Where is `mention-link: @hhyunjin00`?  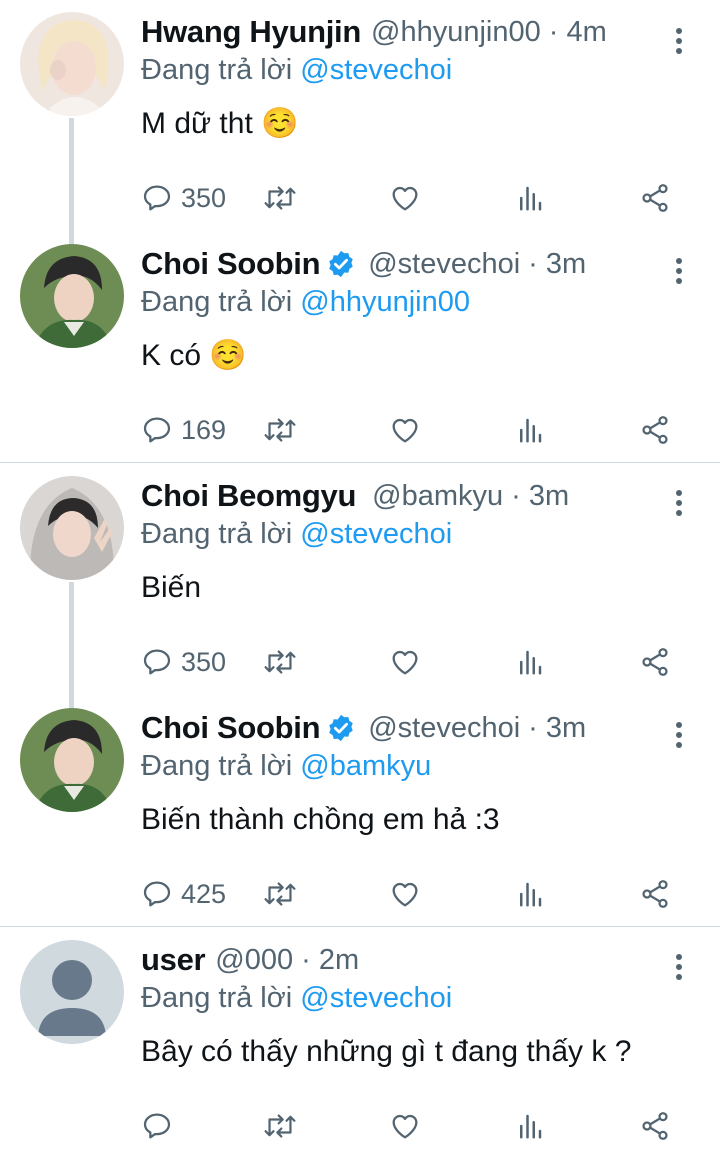
mention-link: @hhyunjin00 is located at coordinates (385, 302).